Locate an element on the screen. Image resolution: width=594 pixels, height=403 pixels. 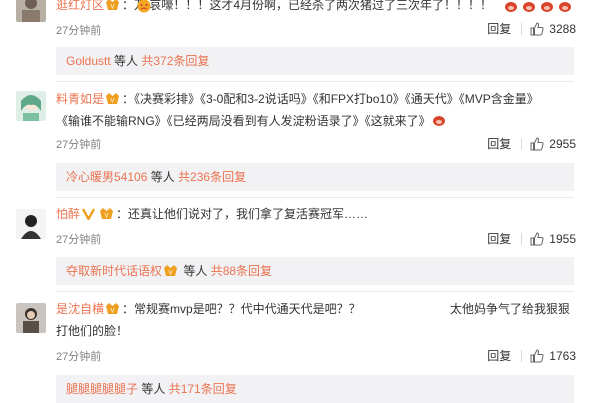
comment-username: 逛红灯区 is located at coordinates (80, 6).